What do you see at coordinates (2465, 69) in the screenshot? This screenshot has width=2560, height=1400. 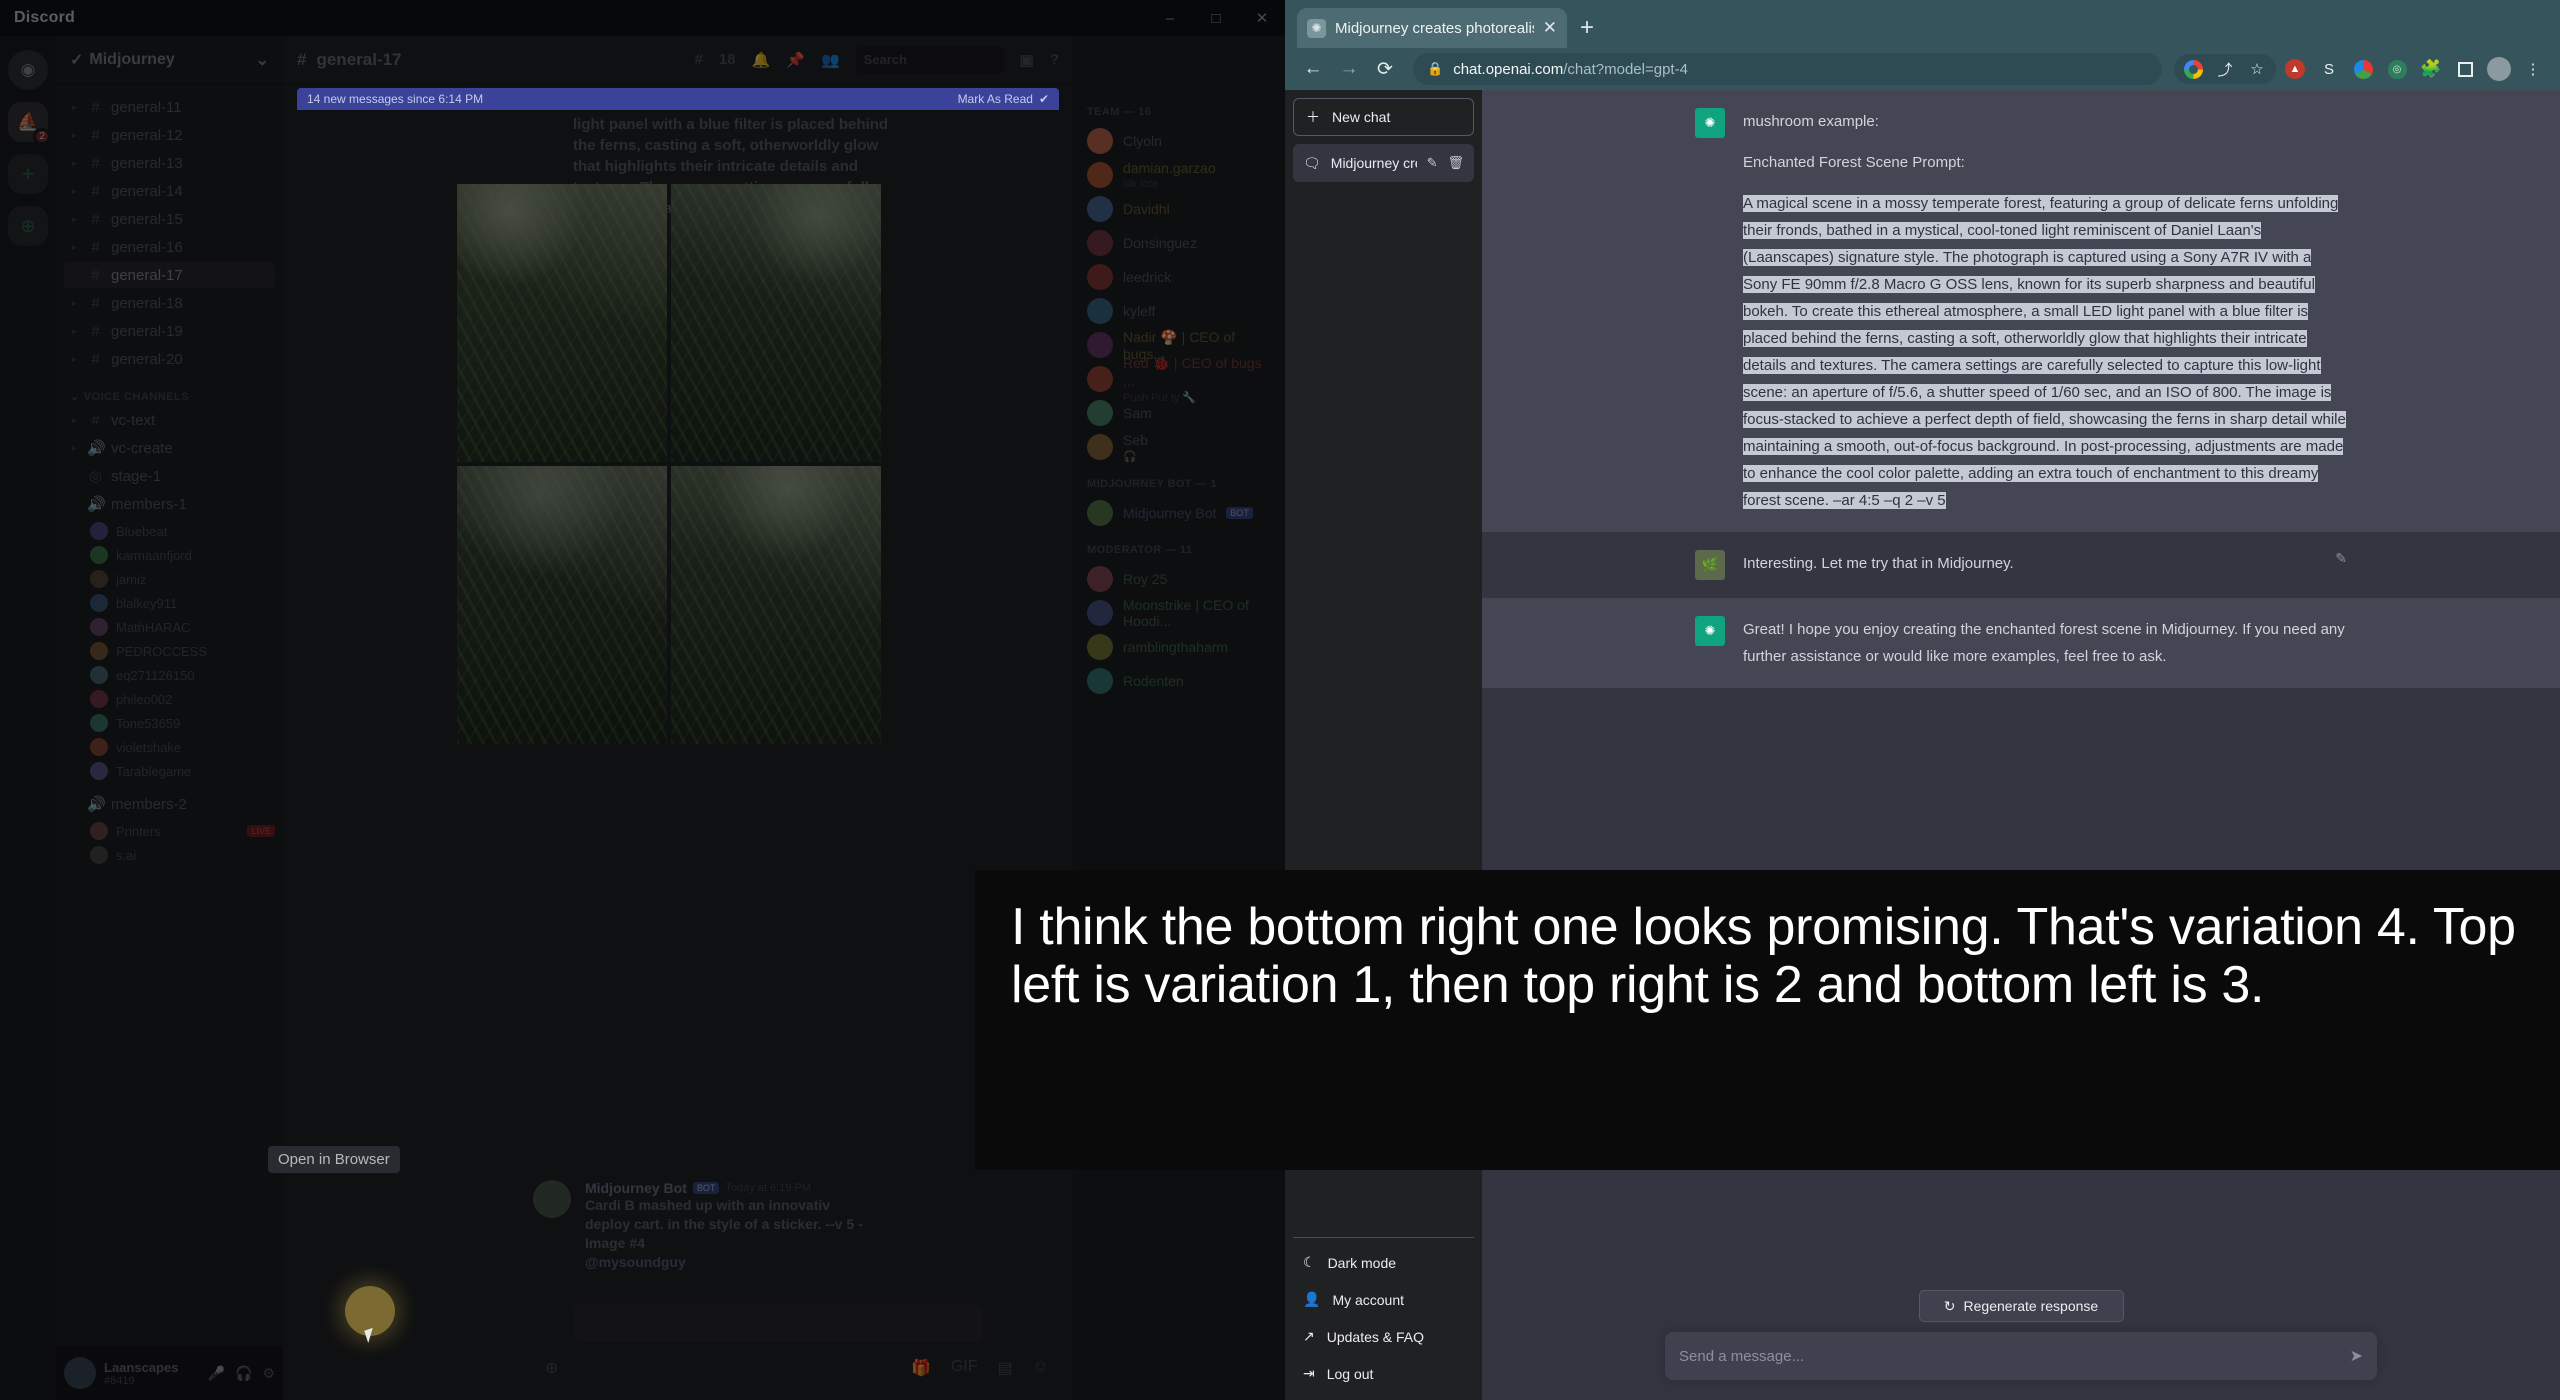 I see `sidebar-panel-icon` at bounding box center [2465, 69].